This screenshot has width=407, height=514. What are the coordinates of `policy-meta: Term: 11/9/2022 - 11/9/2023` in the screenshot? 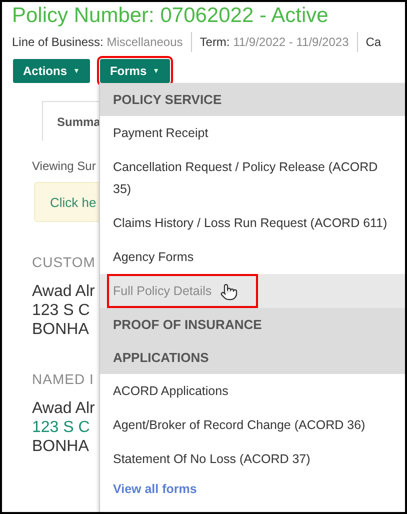 It's located at (273, 42).